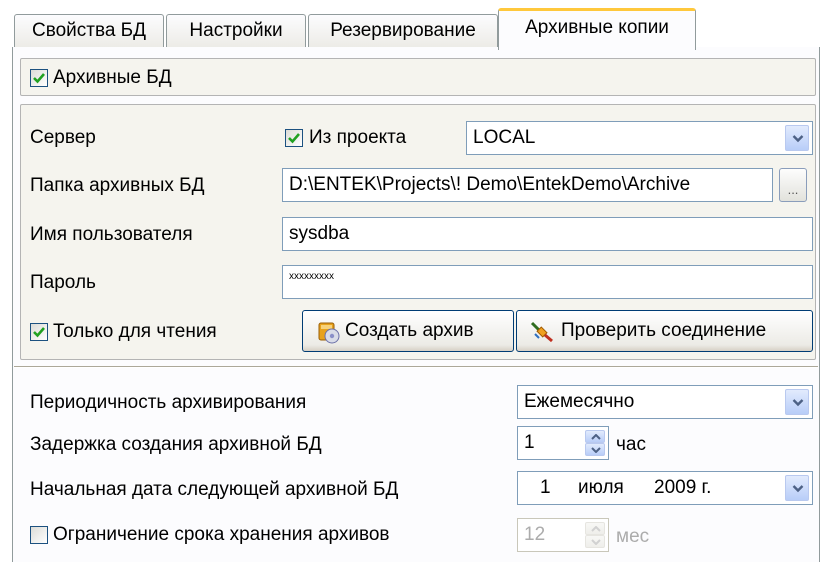 The height and width of the screenshot is (562, 825). I want to click on periodicity-combo: Ежемесячно, so click(665, 402).